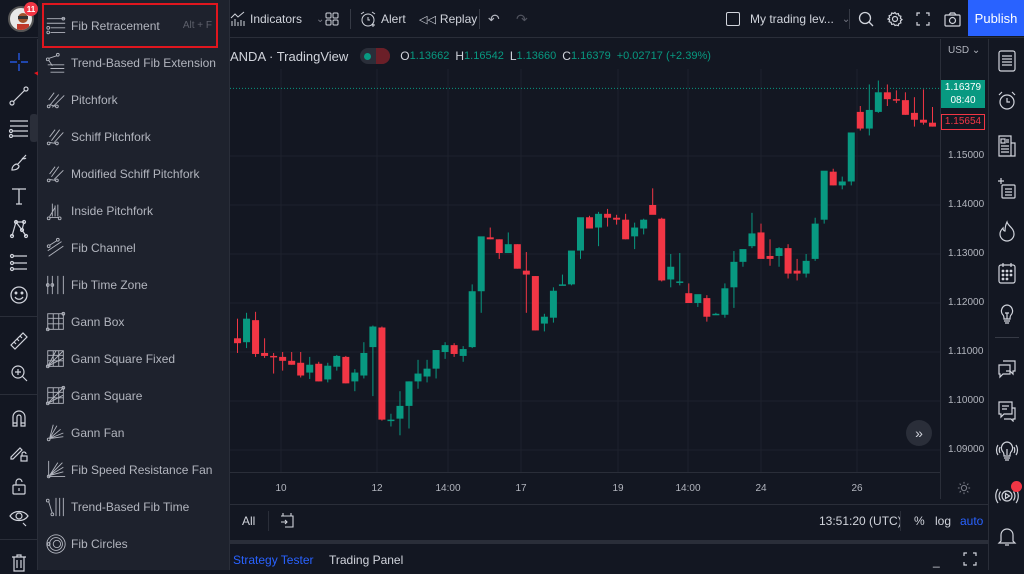  I want to click on magnet-icon, so click(19, 418).